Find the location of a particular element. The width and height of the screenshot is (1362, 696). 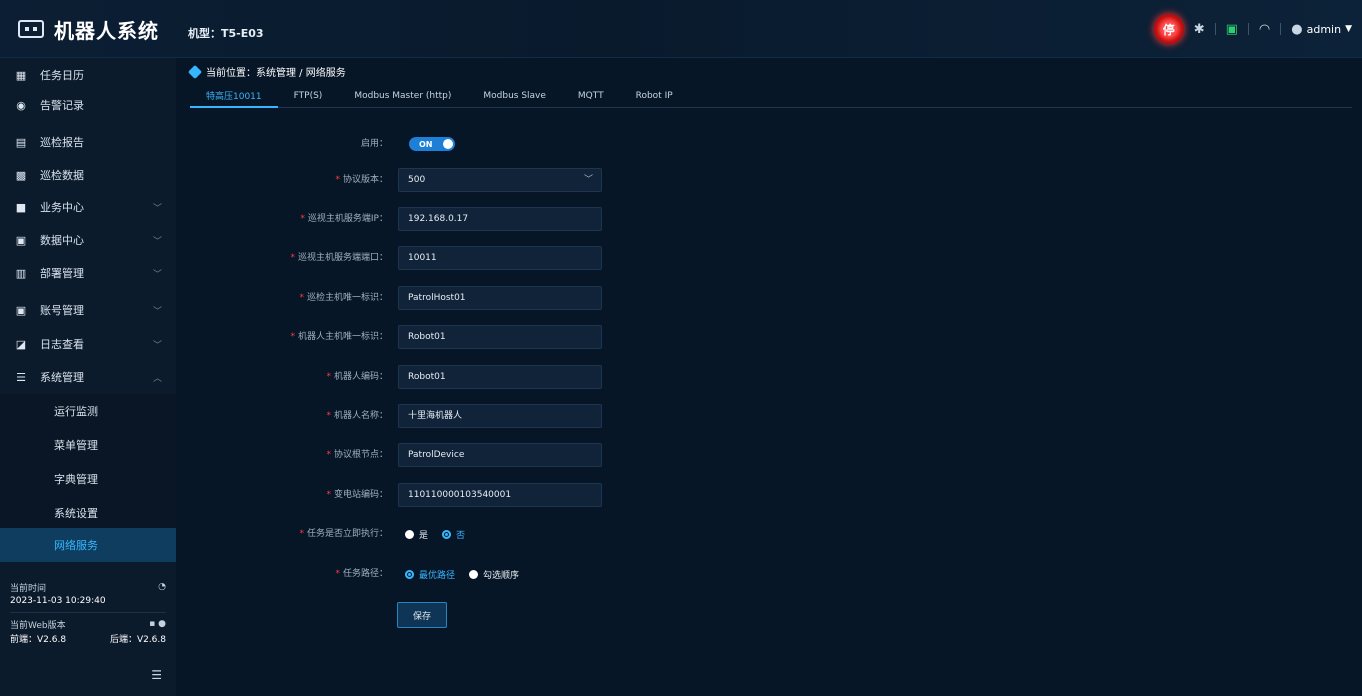

save-button: 保存 is located at coordinates (422, 615).